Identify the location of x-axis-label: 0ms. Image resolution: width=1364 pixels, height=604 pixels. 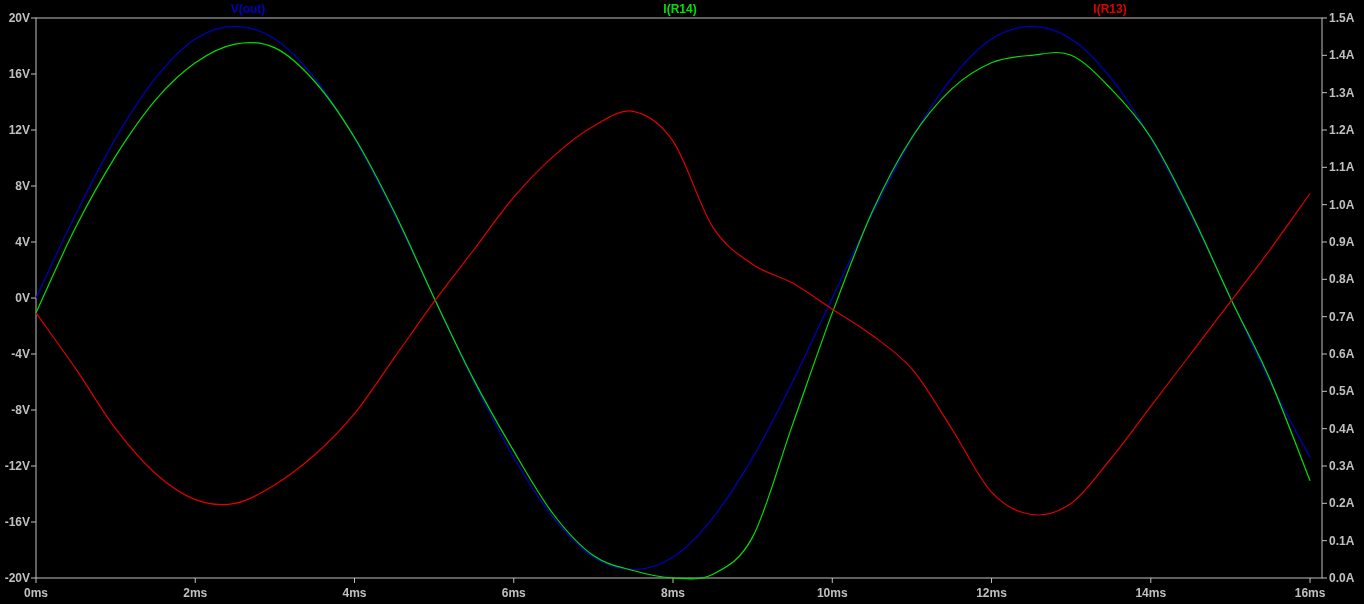
(36, 593).